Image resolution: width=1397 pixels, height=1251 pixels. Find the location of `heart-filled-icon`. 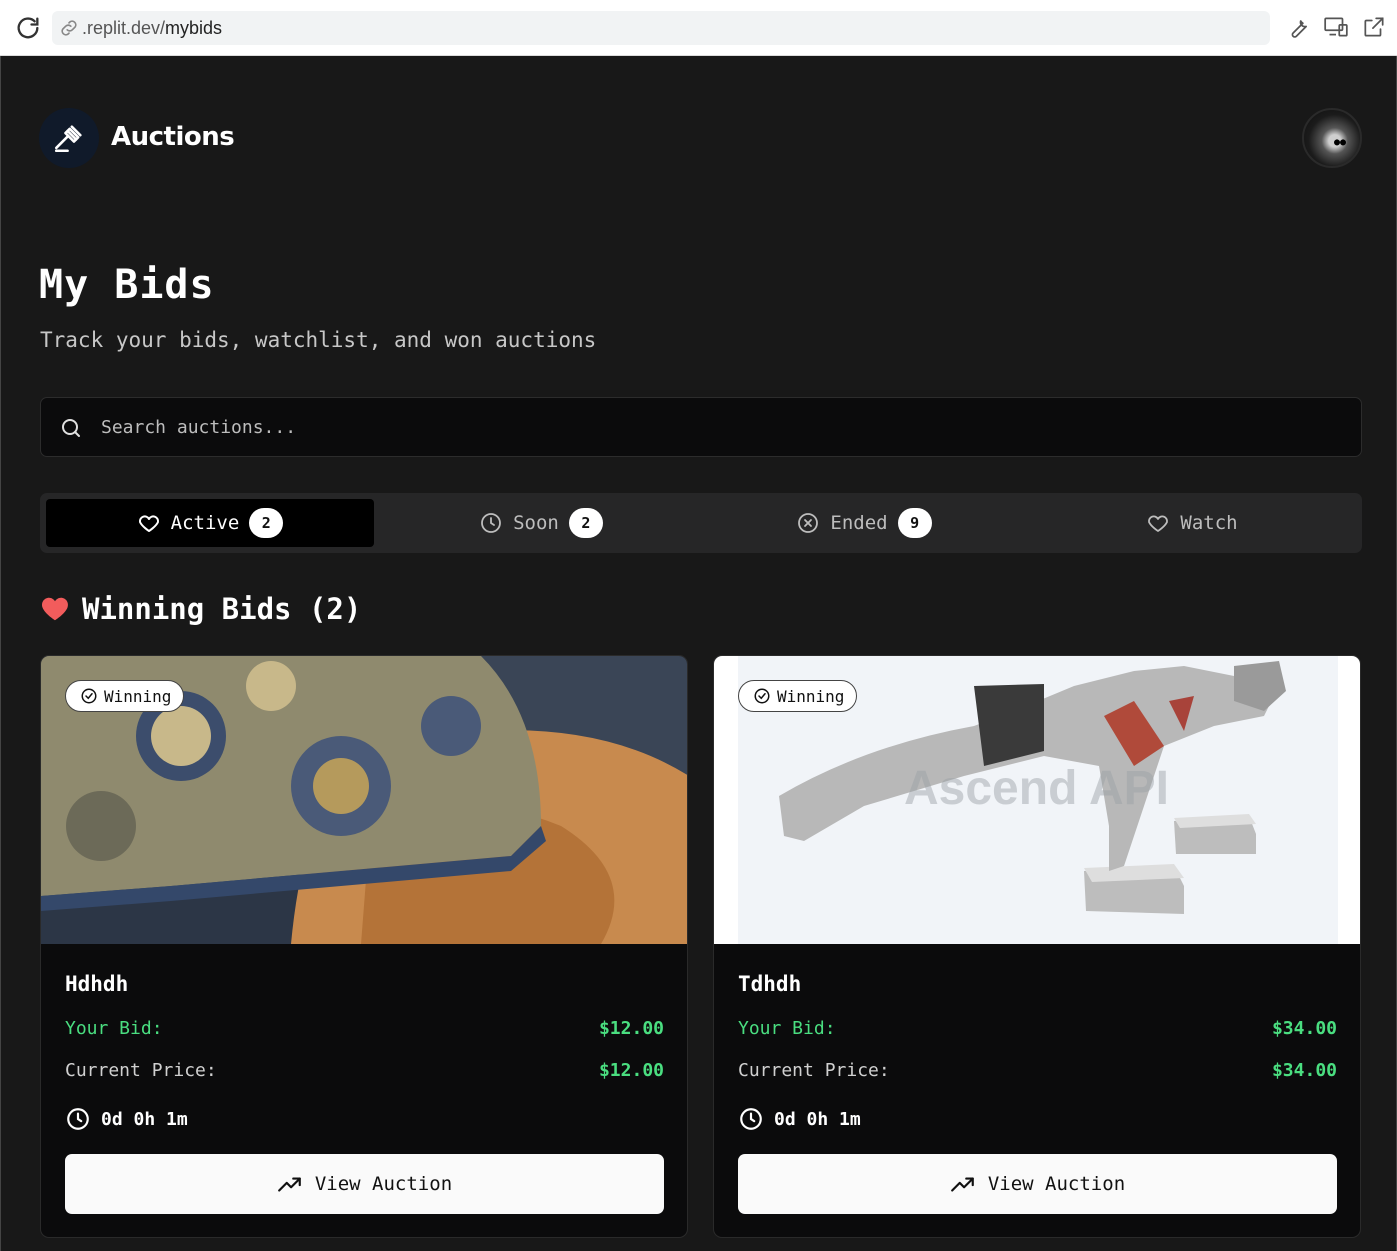

heart-filled-icon is located at coordinates (55, 609).